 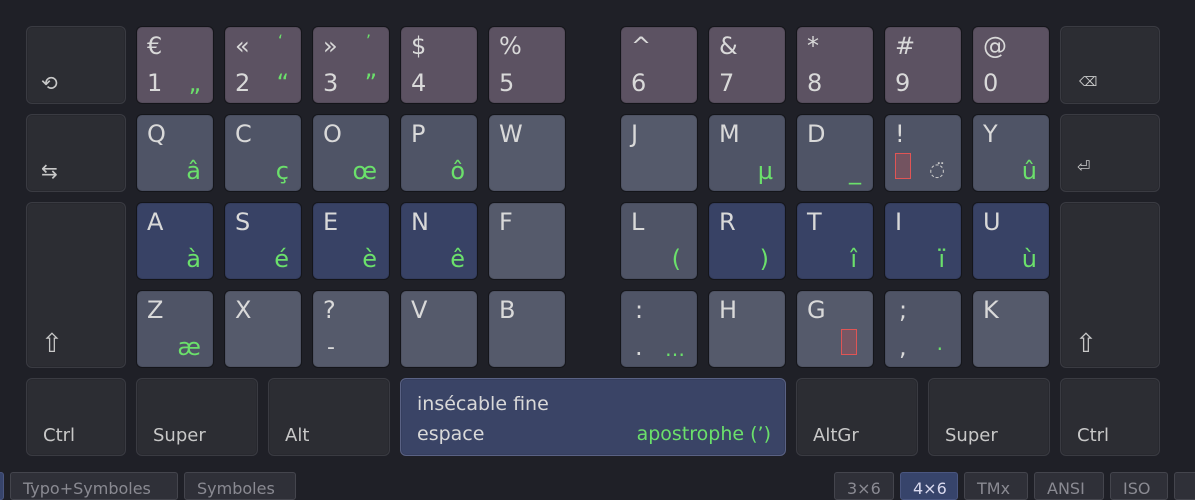 I want to click on key-right-shift: ⇧, so click(x=1110, y=285).